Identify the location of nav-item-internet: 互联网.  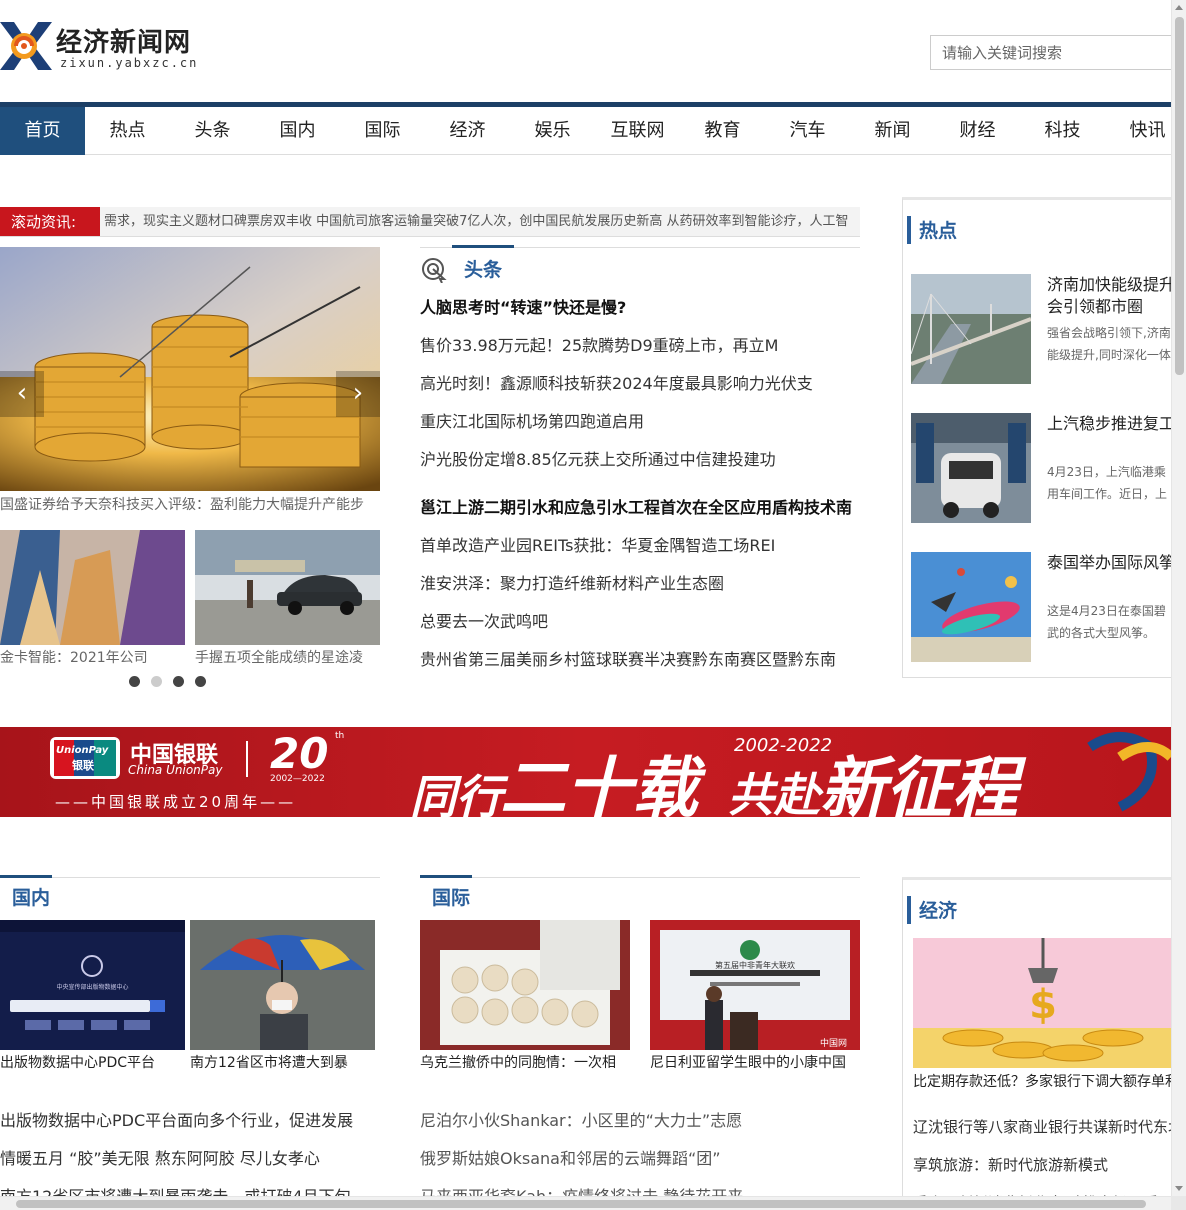
(637, 131).